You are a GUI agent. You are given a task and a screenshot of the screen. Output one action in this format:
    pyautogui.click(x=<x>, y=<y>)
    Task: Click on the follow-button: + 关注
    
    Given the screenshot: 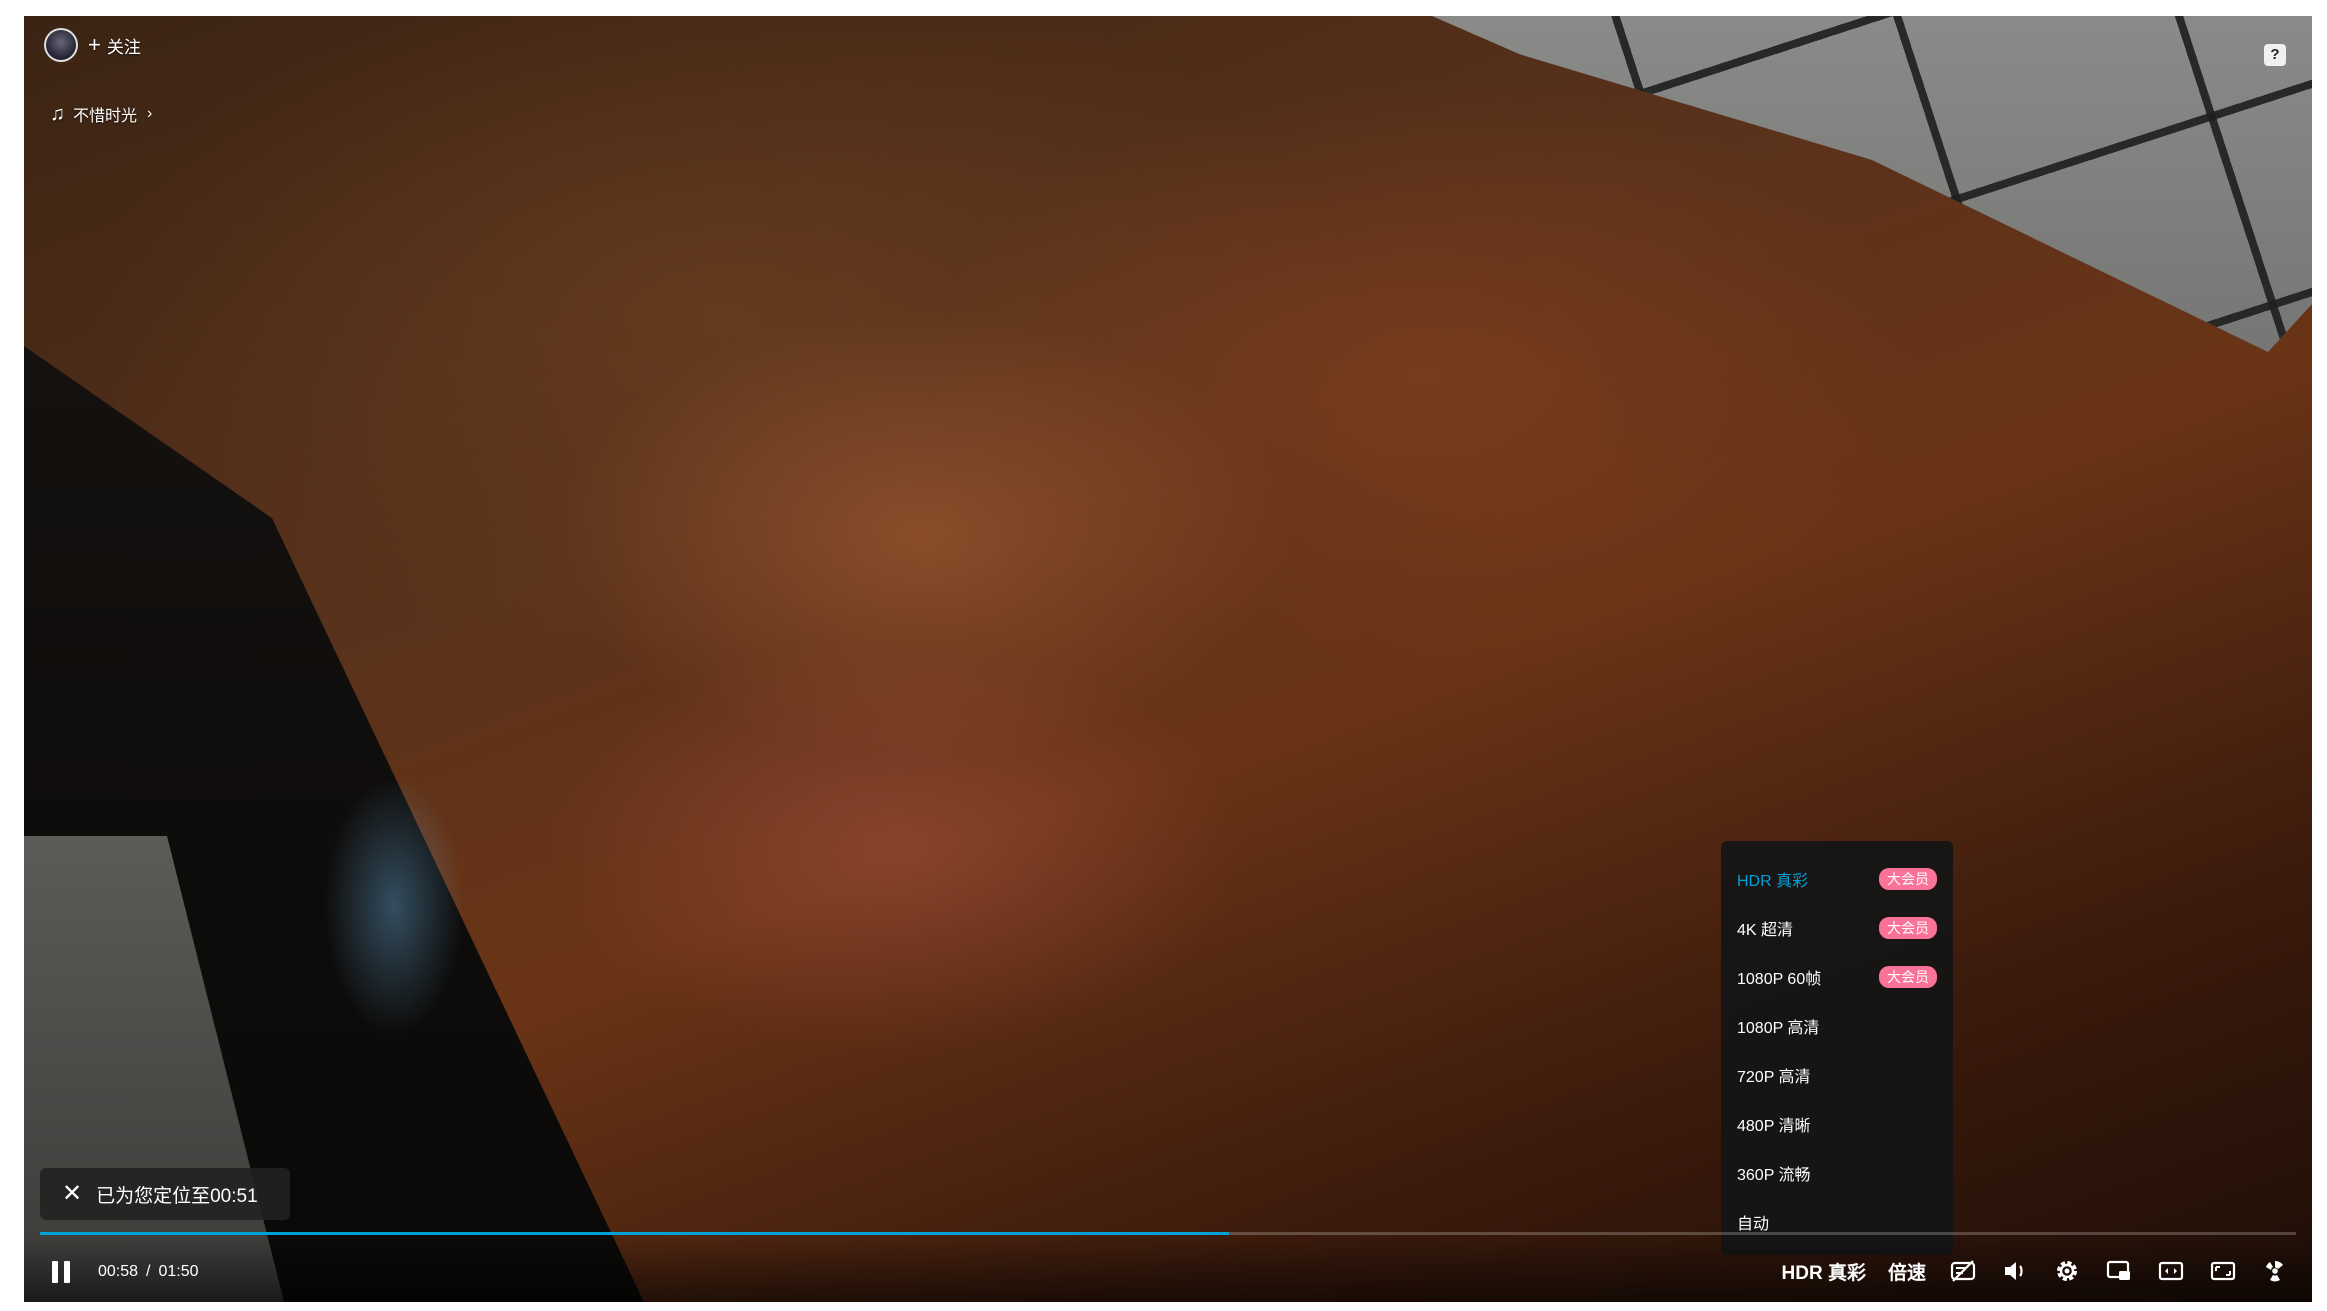 What is the action you would take?
    pyautogui.click(x=114, y=45)
    